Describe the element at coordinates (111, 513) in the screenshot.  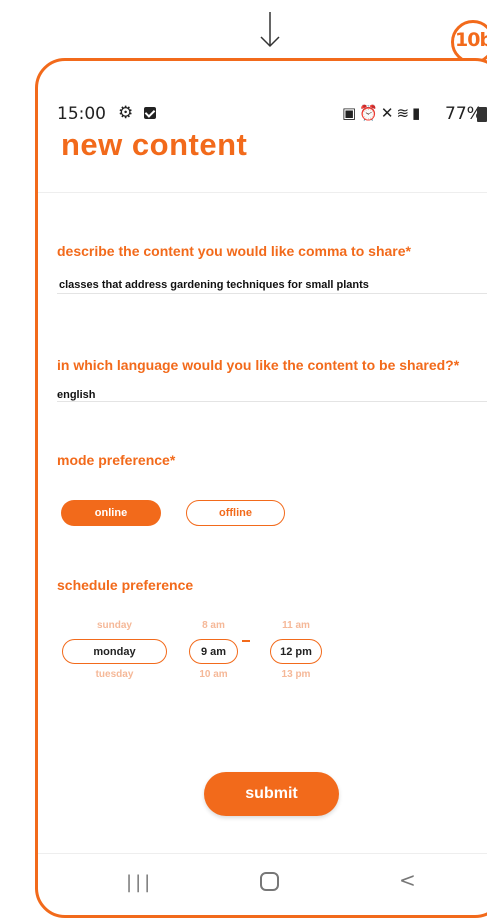
I see `mode-online-button: online` at that location.